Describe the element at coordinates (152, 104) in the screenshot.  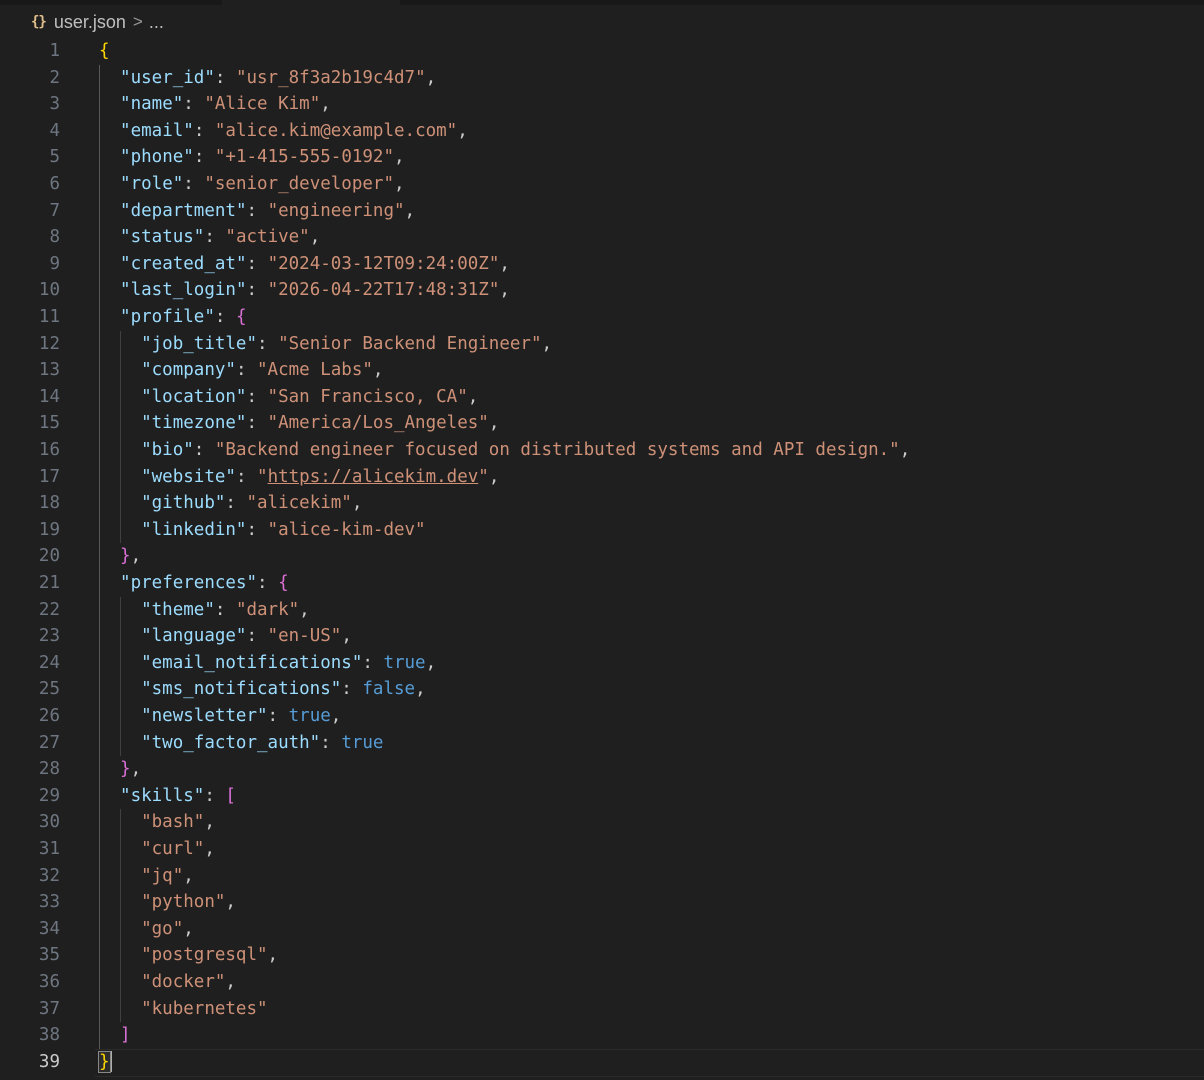
I see `json-key: "name"` at that location.